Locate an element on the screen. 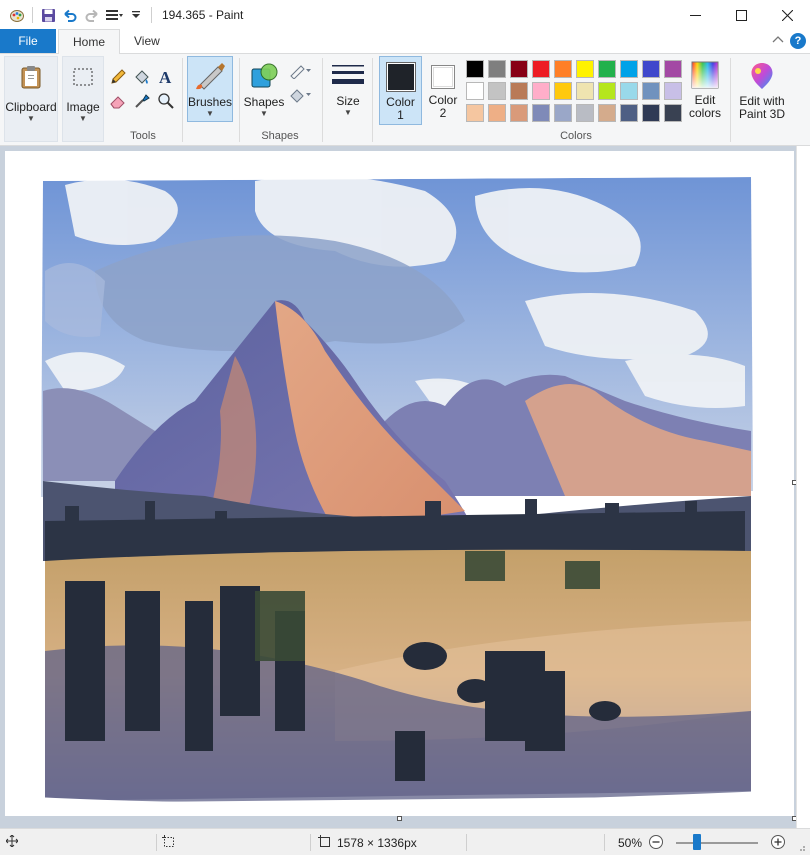  edit-colors-label: Edit colors is located at coordinates (704, 106).